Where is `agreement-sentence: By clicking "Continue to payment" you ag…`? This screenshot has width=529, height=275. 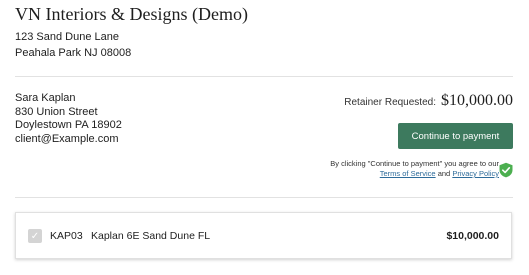 agreement-sentence: By clicking "Continue to payment" you ag… is located at coordinates (414, 163).